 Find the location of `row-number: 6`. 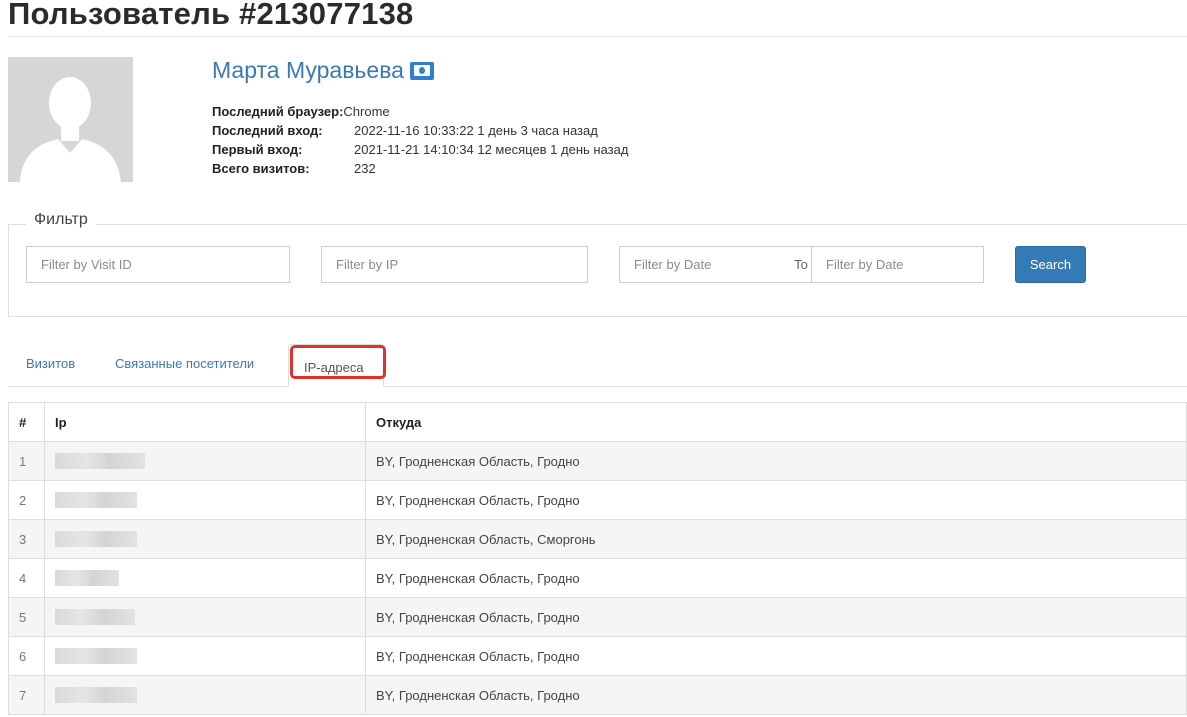

row-number: 6 is located at coordinates (26, 656).